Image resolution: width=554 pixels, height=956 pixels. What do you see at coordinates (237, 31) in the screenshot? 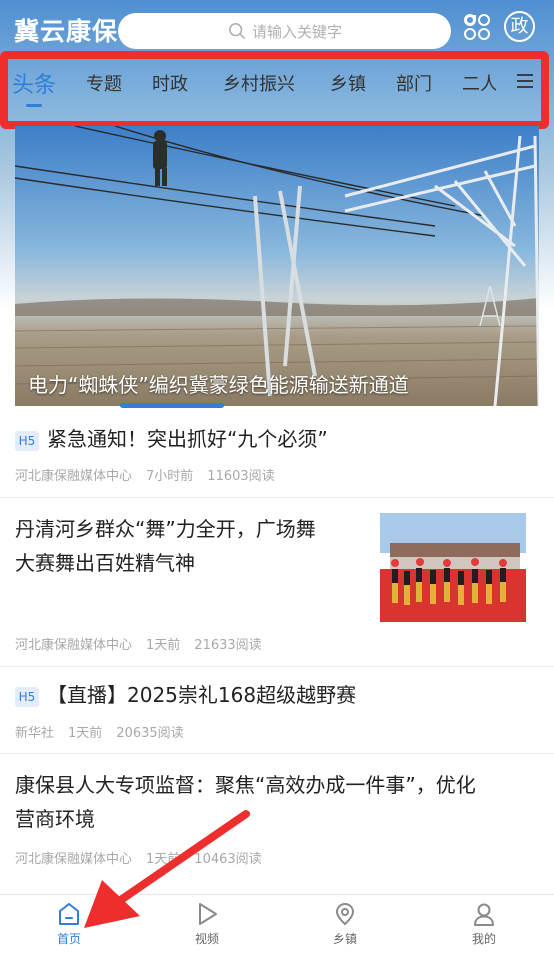
I see `search-icon` at bounding box center [237, 31].